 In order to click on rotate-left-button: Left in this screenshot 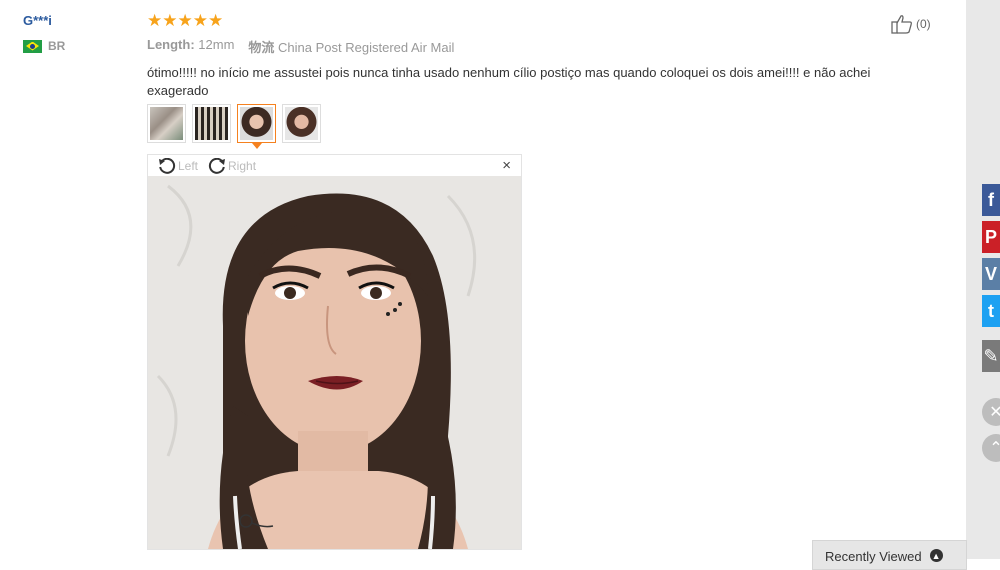, I will do `click(178, 165)`.